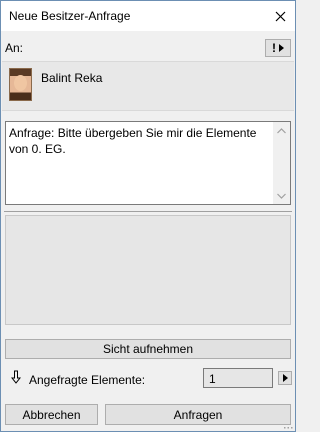  I want to click on message-scrollbar, so click(281, 163).